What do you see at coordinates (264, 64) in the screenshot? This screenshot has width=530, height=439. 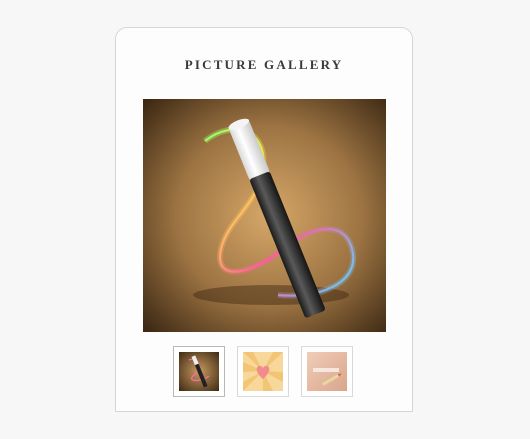 I see `gallery-title: PICTURE GALLERY` at bounding box center [264, 64].